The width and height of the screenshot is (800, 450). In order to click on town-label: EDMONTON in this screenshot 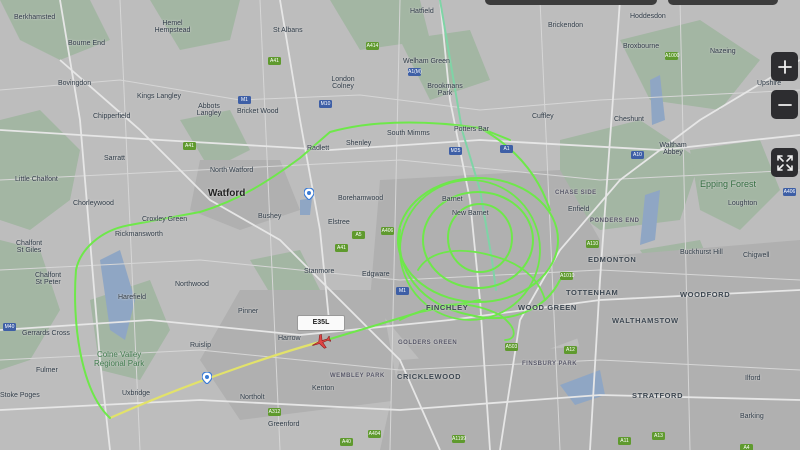, I will do `click(612, 259)`.